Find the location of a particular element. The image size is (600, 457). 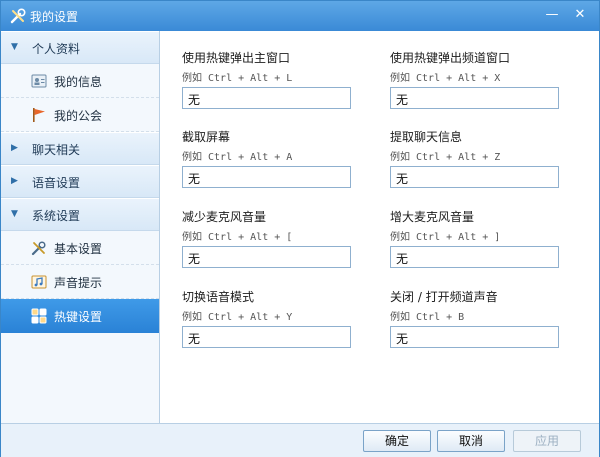

close-button: ✕ is located at coordinates (580, 15).